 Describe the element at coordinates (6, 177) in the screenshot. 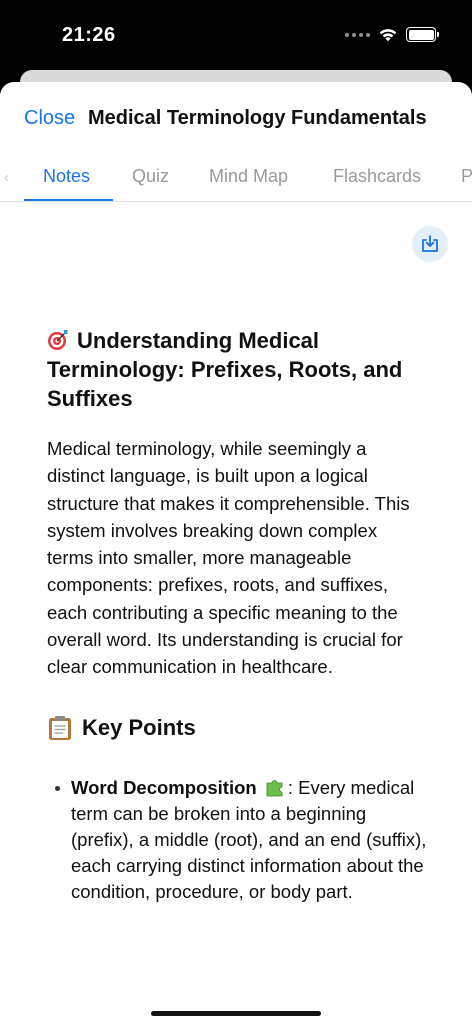

I see `chevron-left-icon: ‹` at that location.